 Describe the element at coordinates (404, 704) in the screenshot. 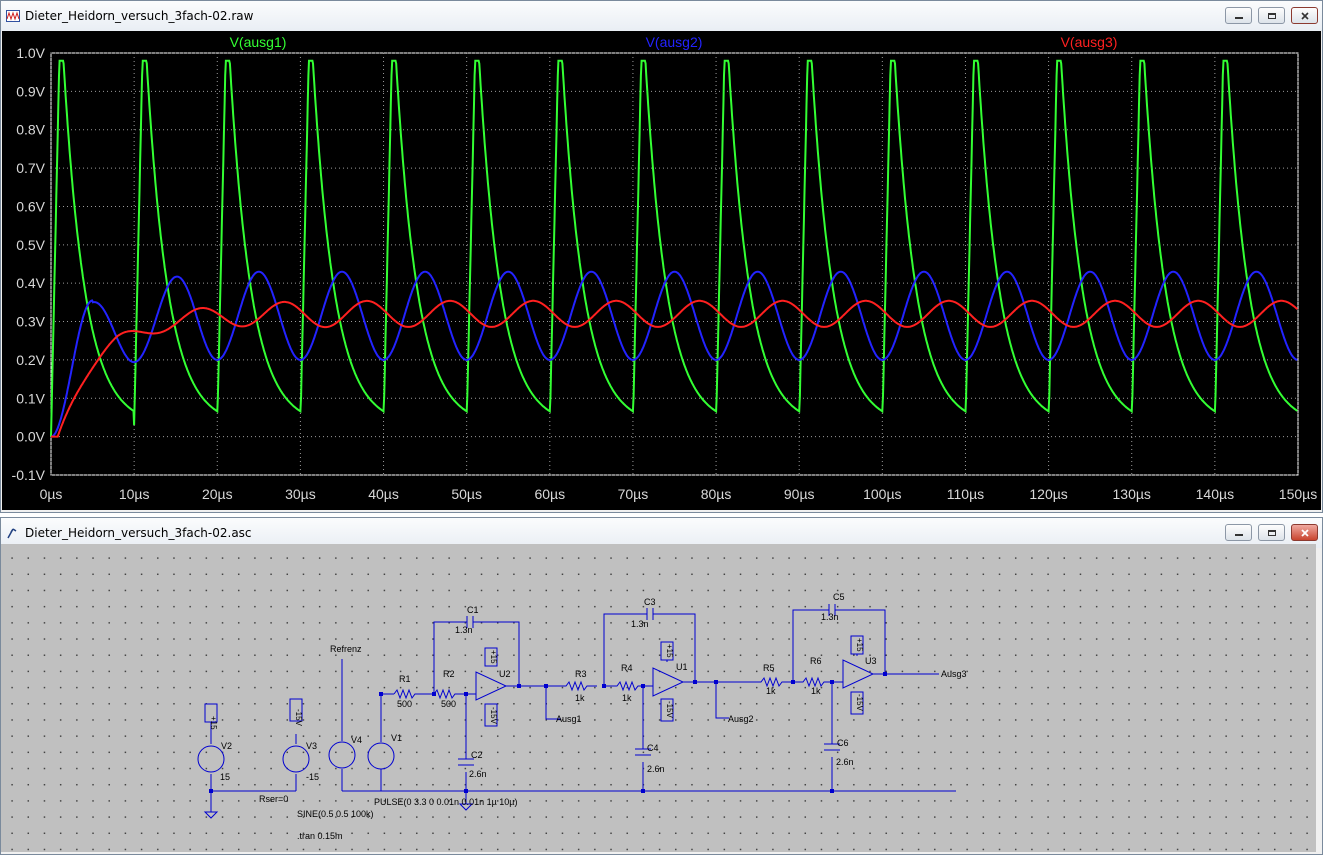

I see `component-value: 500` at that location.